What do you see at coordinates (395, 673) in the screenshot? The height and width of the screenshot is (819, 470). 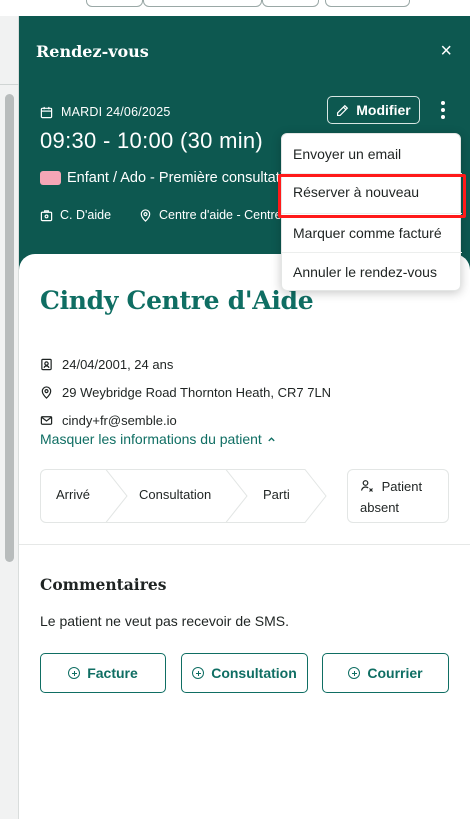 I see `letter-button-label: Courrier` at bounding box center [395, 673].